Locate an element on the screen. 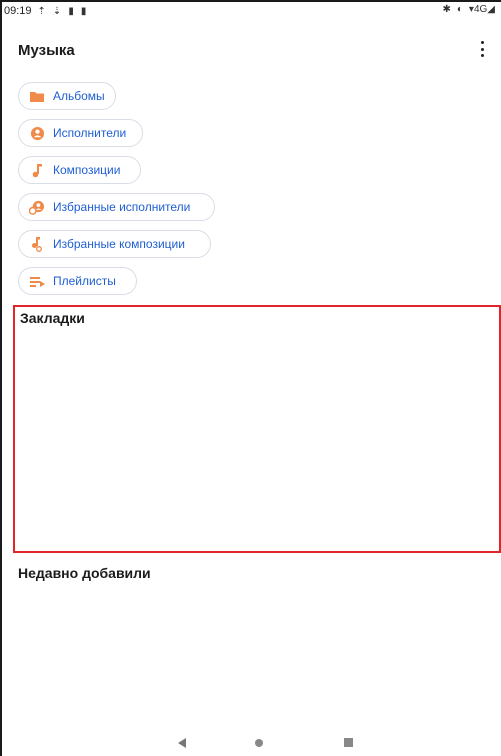 The image size is (501, 756). status-time: 09:19 is located at coordinates (18, 11).